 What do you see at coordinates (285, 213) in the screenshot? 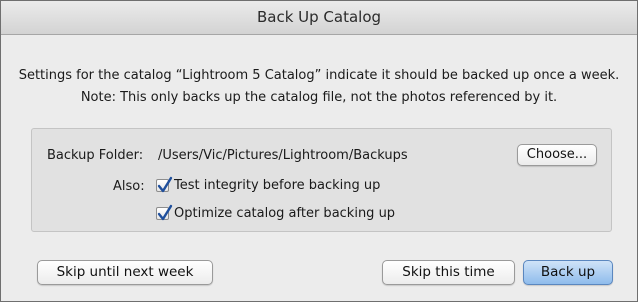
I see `optimize-catalog-label: Optimize catalog after backing up` at bounding box center [285, 213].